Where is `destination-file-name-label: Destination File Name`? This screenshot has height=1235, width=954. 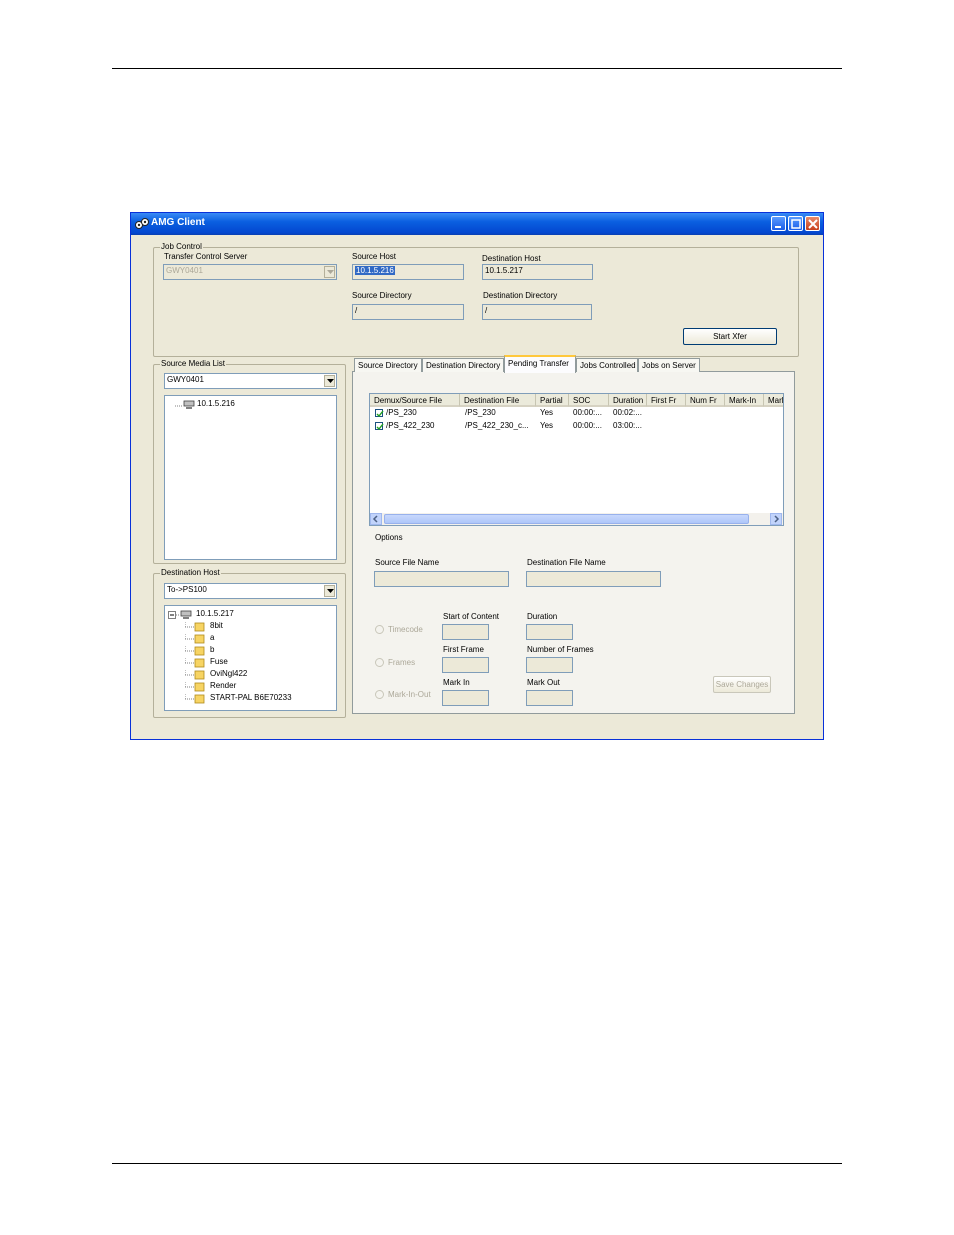 destination-file-name-label: Destination File Name is located at coordinates (566, 562).